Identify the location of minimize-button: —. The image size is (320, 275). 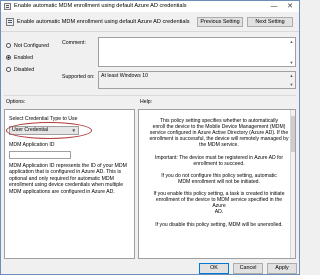
(274, 6).